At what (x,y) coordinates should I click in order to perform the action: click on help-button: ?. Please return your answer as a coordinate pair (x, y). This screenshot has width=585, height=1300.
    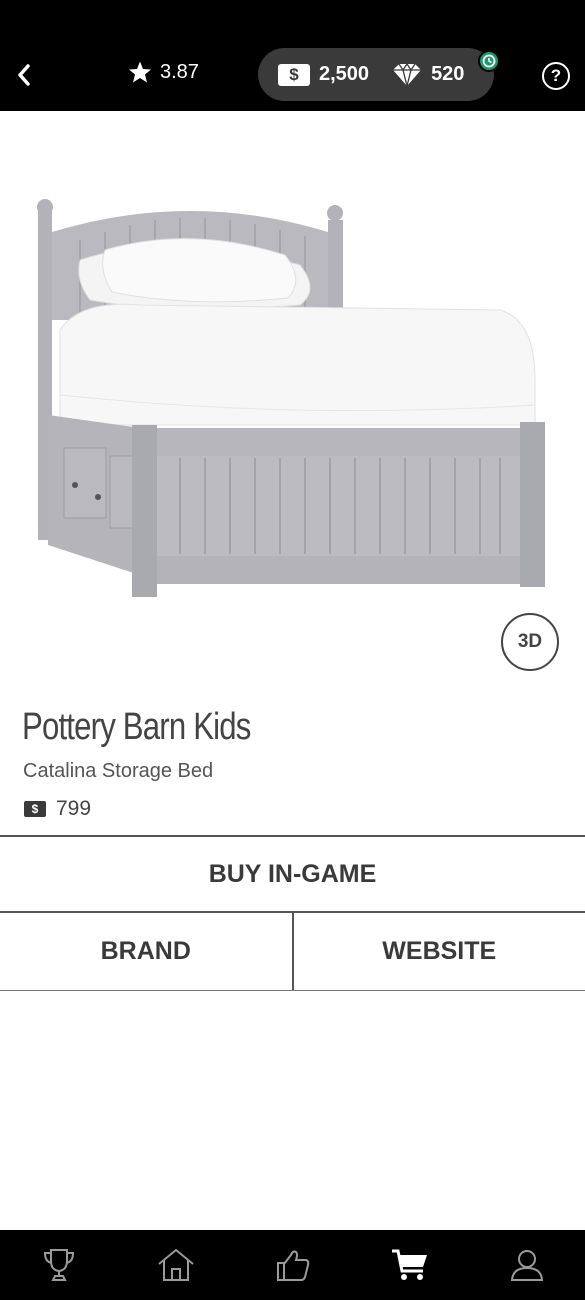
    Looking at the image, I should click on (556, 76).